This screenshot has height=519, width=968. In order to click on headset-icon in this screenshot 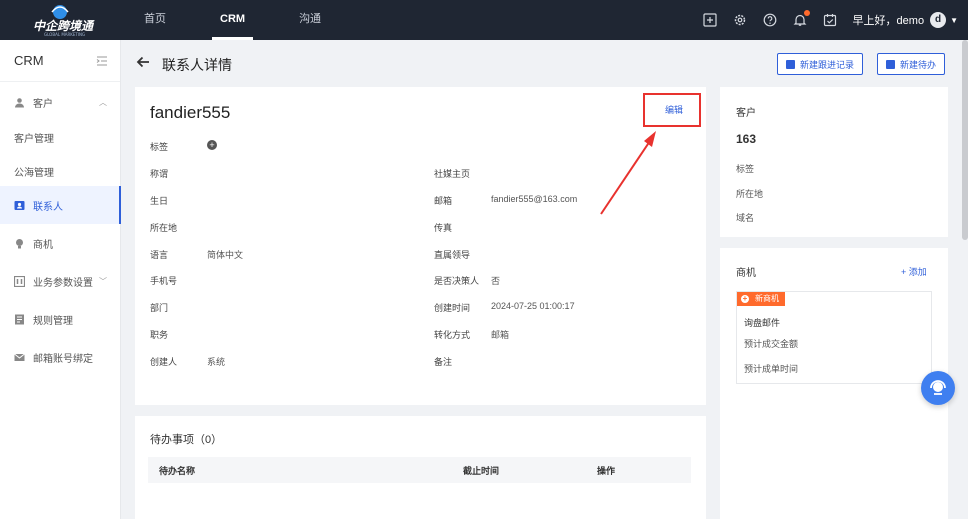, I will do `click(938, 387)`.